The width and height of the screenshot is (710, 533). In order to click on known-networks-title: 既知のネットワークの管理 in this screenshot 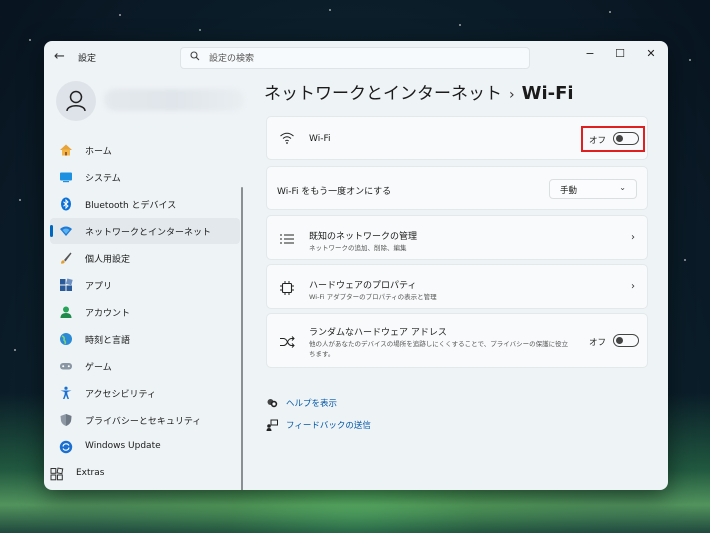, I will do `click(363, 237)`.